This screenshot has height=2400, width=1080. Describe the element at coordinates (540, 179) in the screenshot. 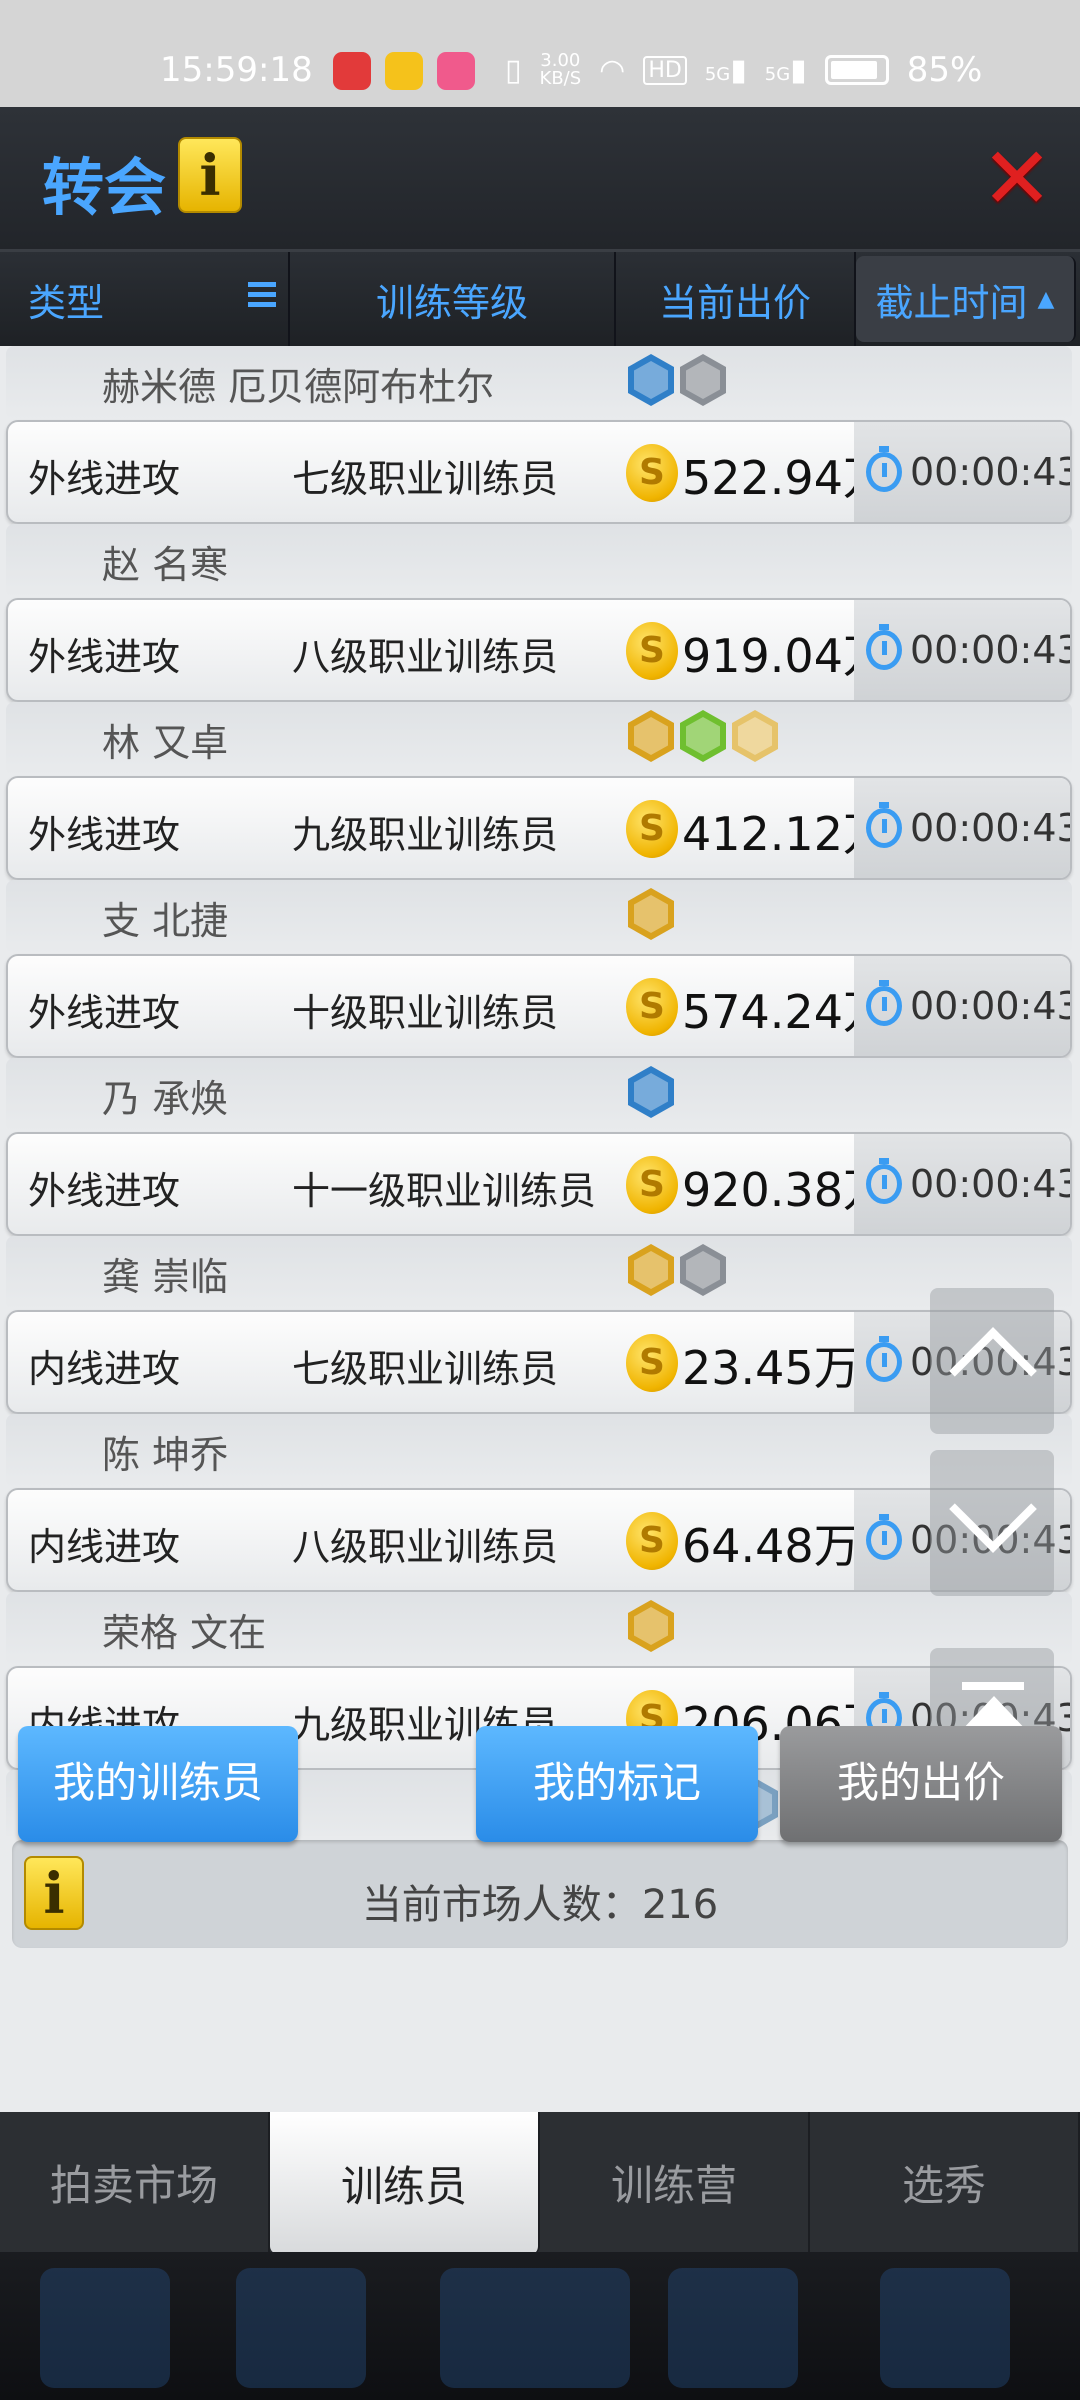

I see `transfer-header: 转会 i ✕` at that location.